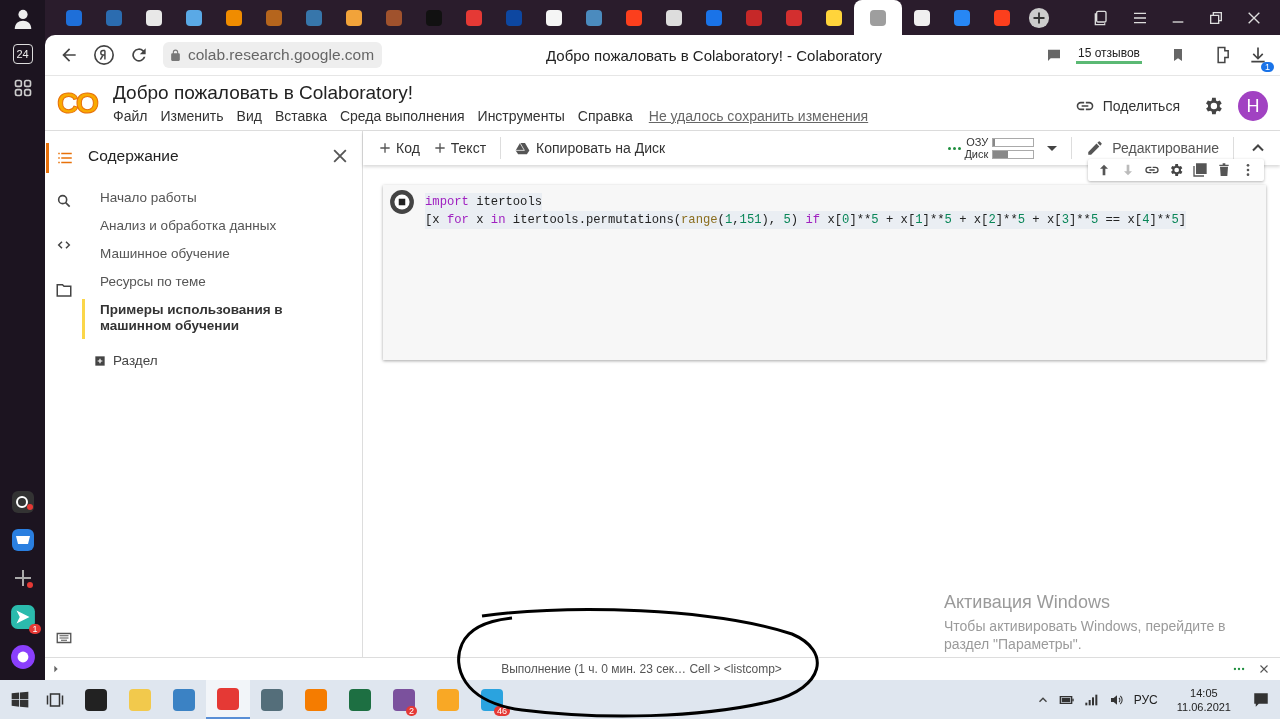  What do you see at coordinates (492, 699) in the screenshot?
I see `taskbar-app: 46` at bounding box center [492, 699].